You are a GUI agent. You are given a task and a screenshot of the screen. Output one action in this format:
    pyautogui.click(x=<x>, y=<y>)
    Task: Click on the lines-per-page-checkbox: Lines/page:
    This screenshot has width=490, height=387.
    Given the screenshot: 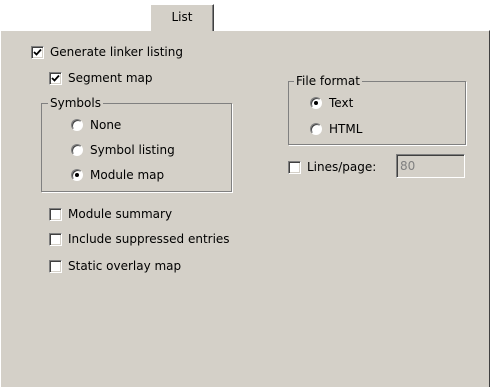 What is the action you would take?
    pyautogui.click(x=332, y=167)
    